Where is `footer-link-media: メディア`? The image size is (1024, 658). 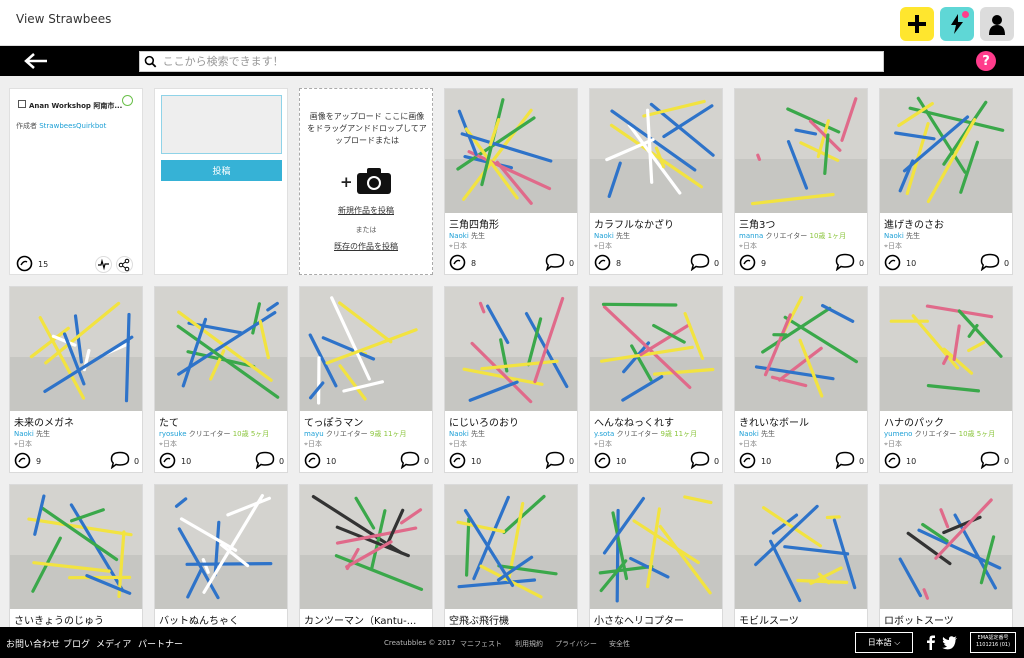
footer-link-media: メディア is located at coordinates (113, 643).